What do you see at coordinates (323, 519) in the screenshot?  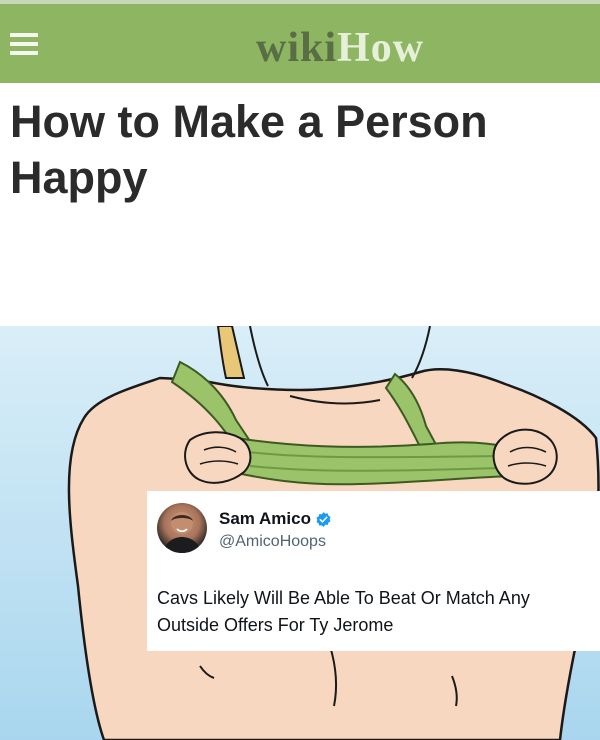 I see `verified-badge-icon` at bounding box center [323, 519].